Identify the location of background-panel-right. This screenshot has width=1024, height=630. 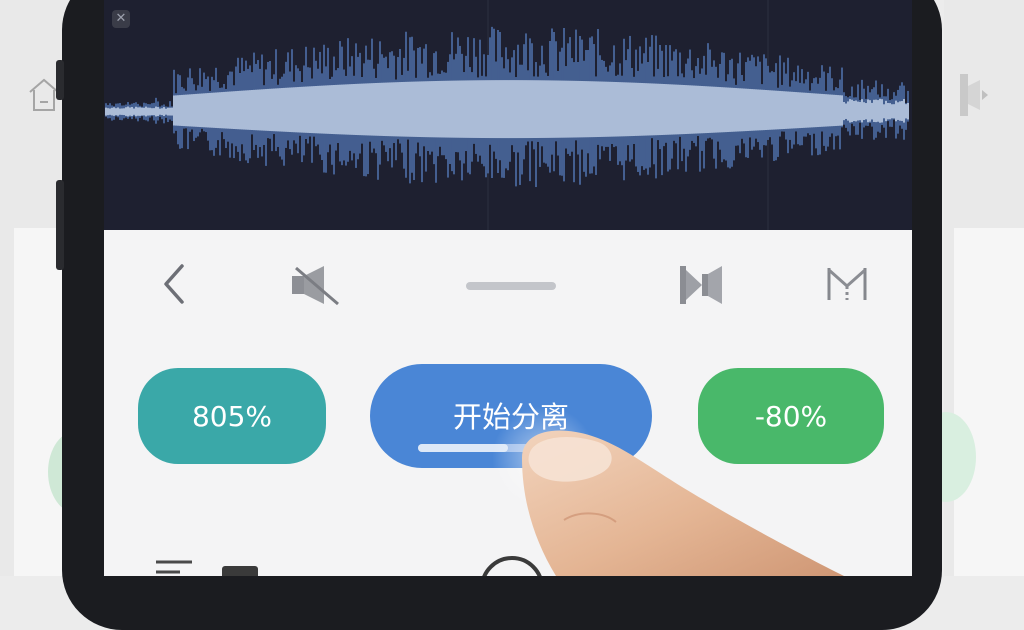
(989, 402).